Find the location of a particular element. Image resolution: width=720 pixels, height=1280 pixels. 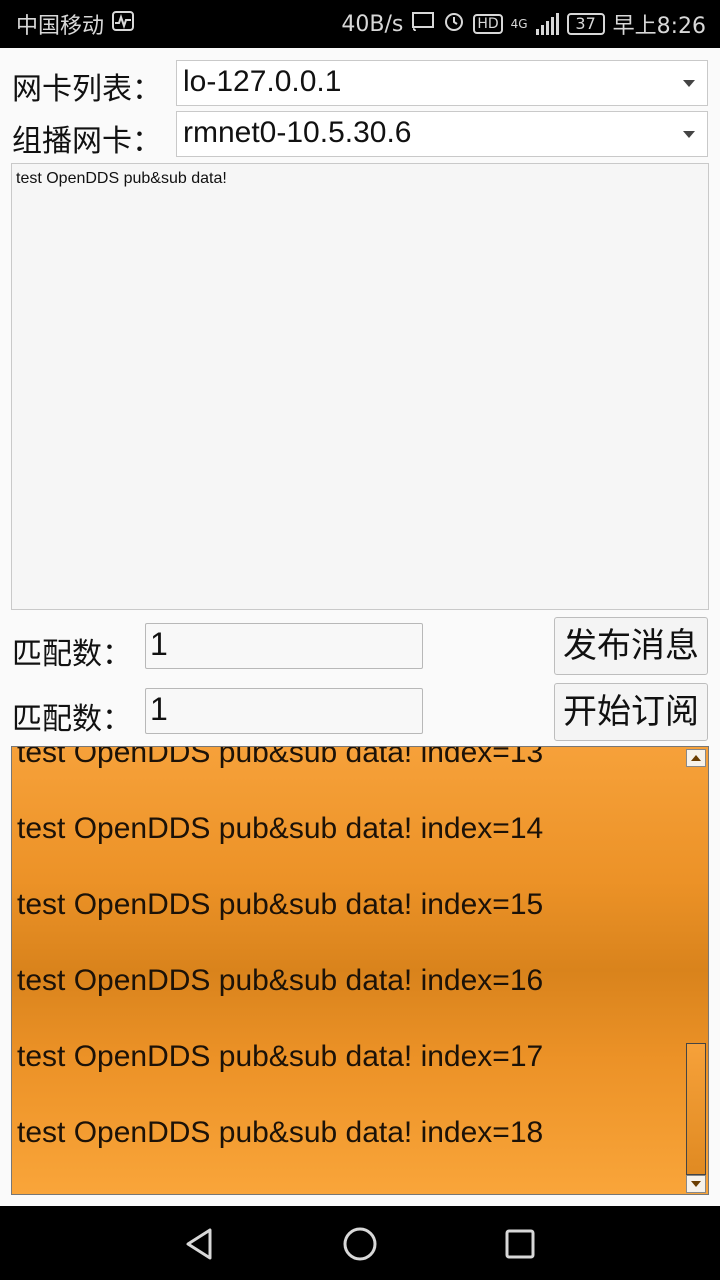

list-item: test OpenDDS pub&sub data! index=14 is located at coordinates (280, 828).